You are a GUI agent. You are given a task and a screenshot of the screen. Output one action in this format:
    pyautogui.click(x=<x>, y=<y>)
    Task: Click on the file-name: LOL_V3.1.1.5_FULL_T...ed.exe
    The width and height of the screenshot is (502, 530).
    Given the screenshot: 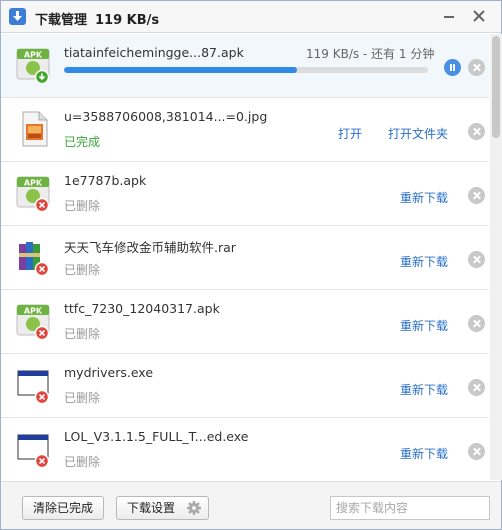 What is the action you would take?
    pyautogui.click(x=156, y=436)
    